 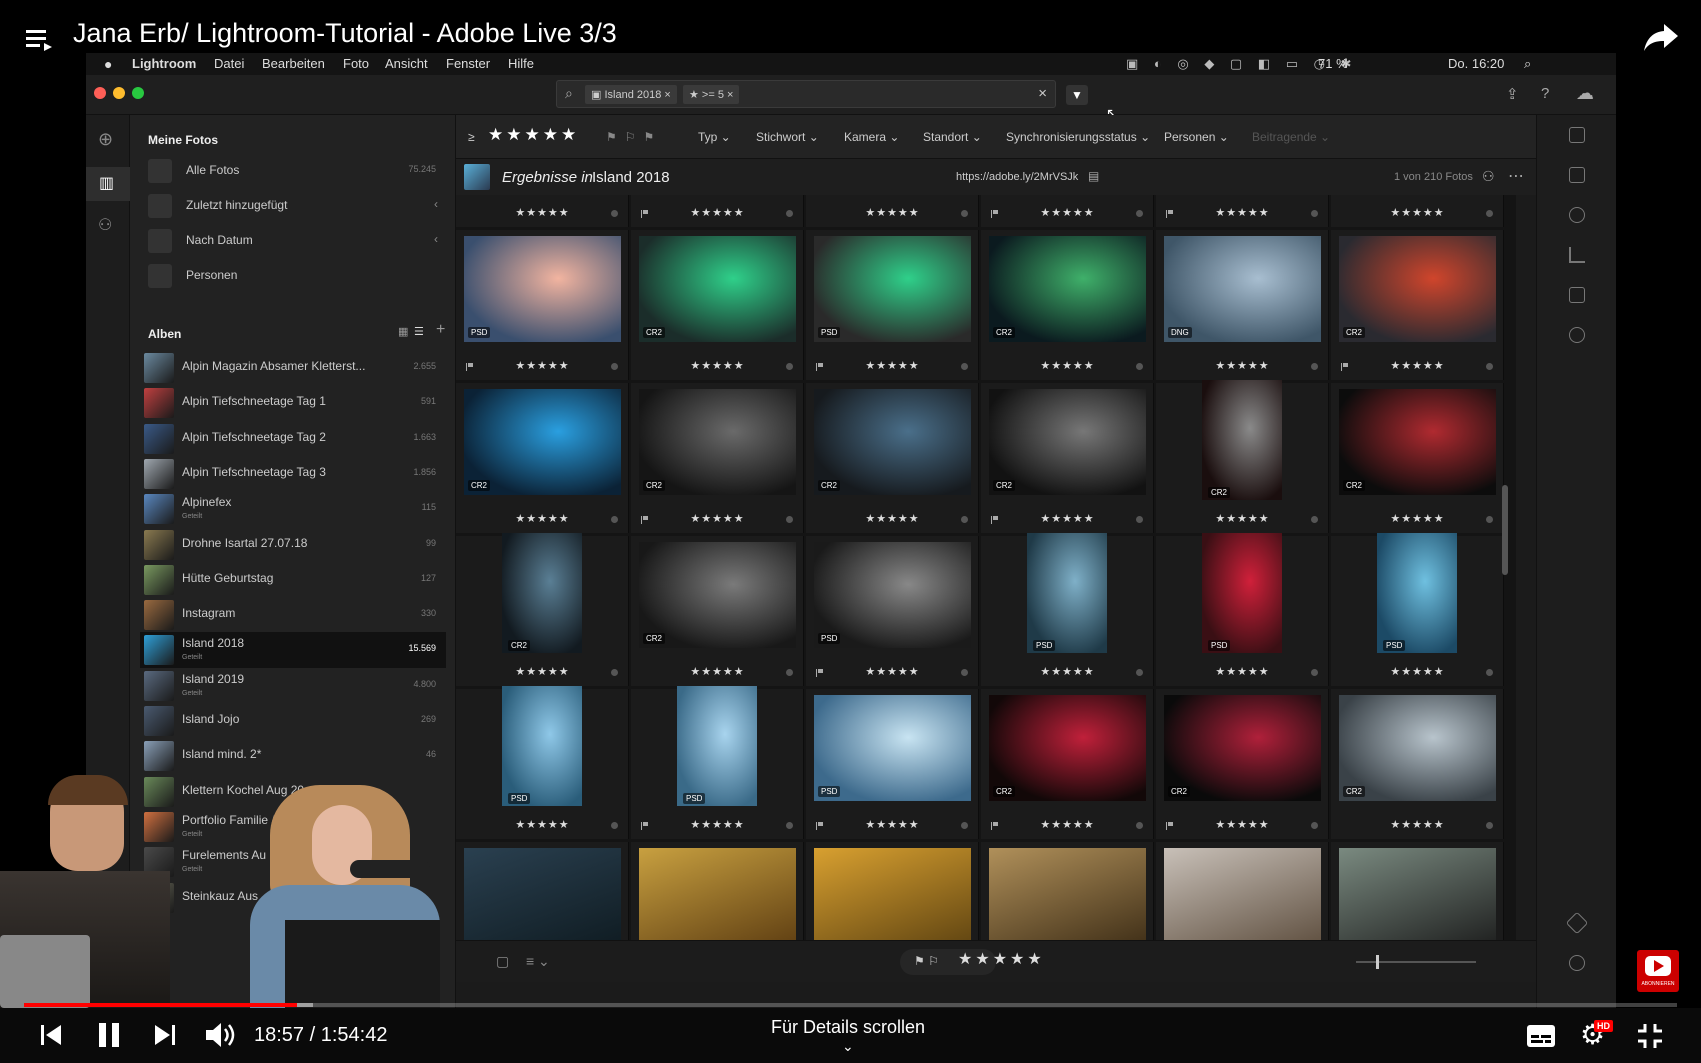 What do you see at coordinates (1291, 137) in the screenshot?
I see `filter-beitragende: Beitragende ⌄` at bounding box center [1291, 137].